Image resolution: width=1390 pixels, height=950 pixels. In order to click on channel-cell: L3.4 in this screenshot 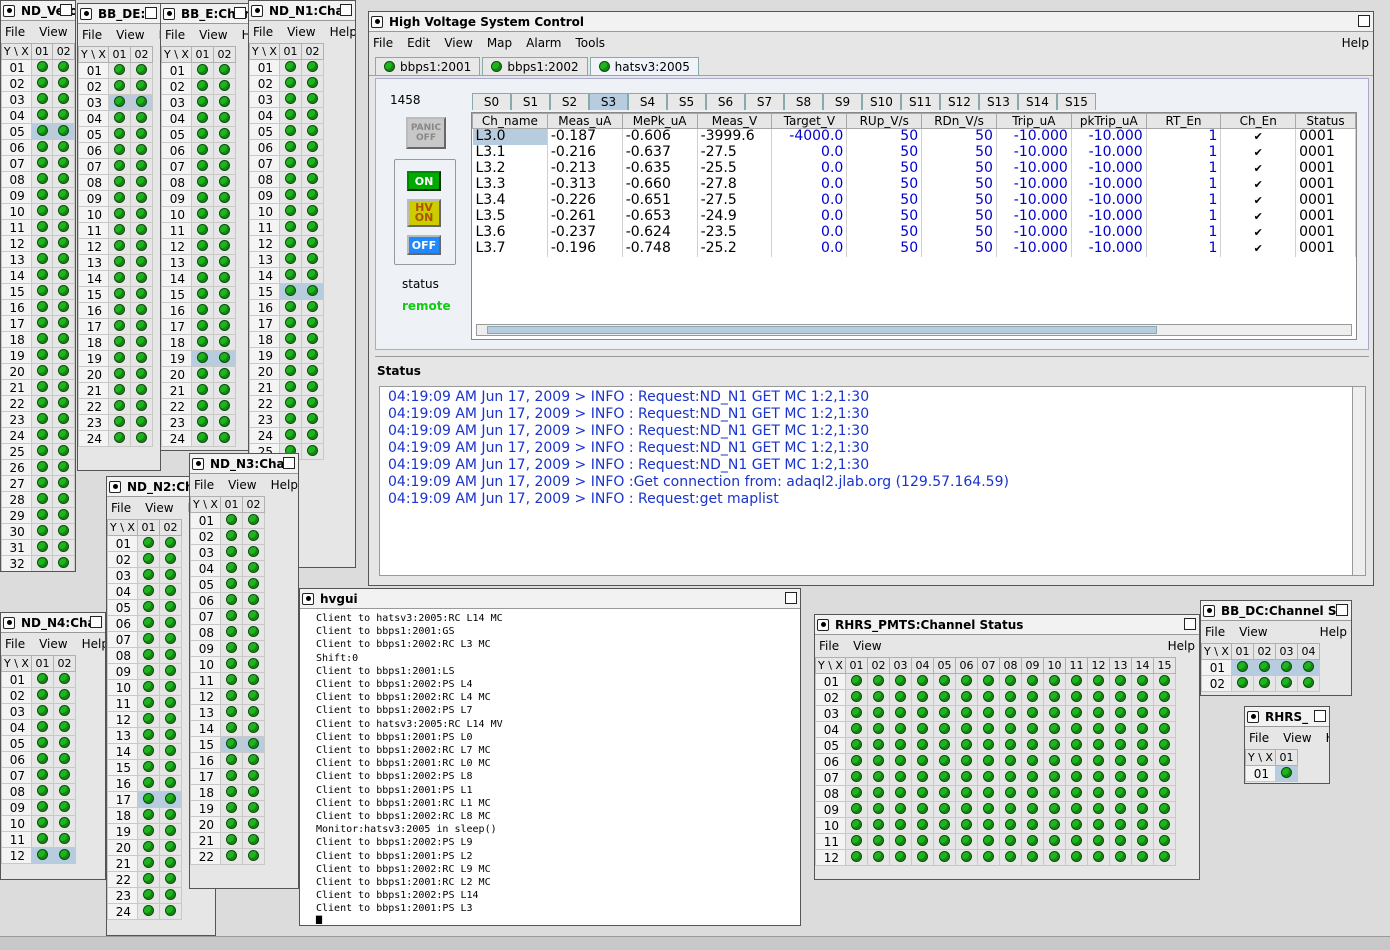, I will do `click(510, 200)`.